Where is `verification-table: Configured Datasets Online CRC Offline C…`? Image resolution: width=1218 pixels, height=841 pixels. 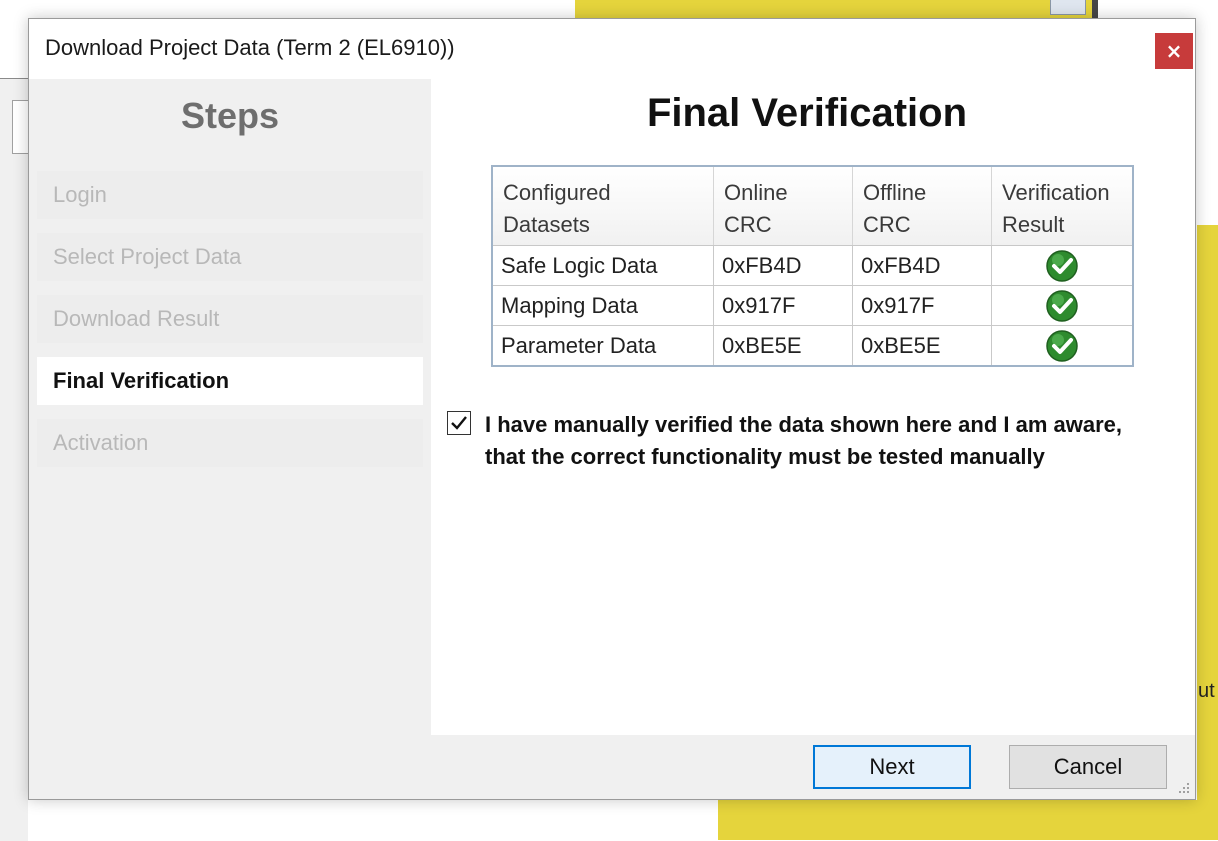
verification-table: Configured Datasets Online CRC Offline C… is located at coordinates (812, 266).